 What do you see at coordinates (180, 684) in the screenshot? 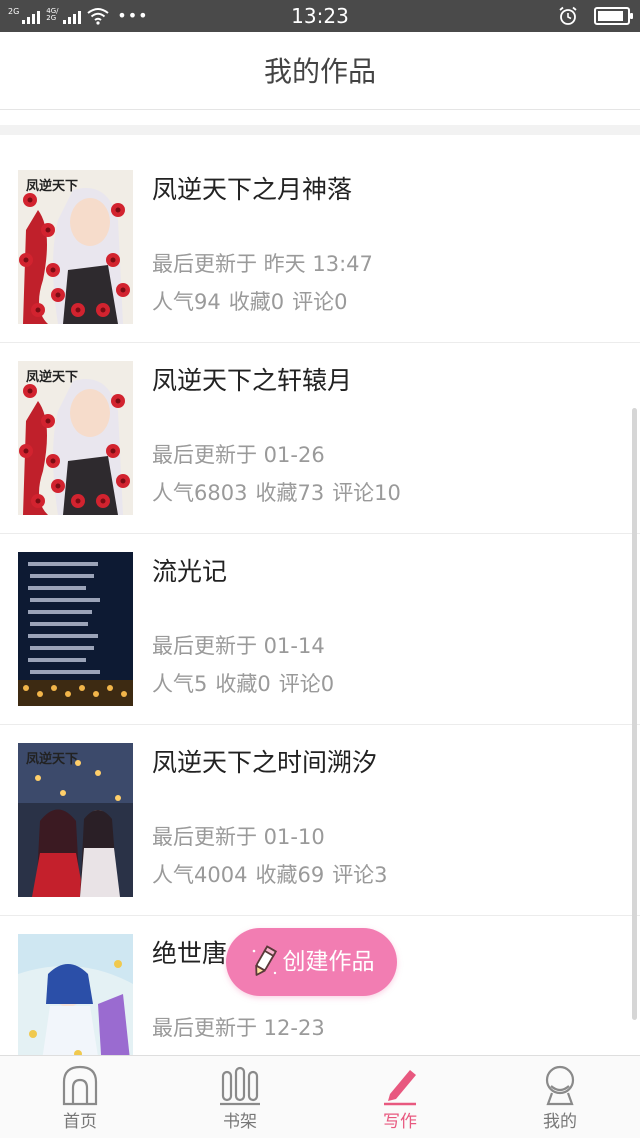
I see `popularity-count: 人气5` at bounding box center [180, 684].